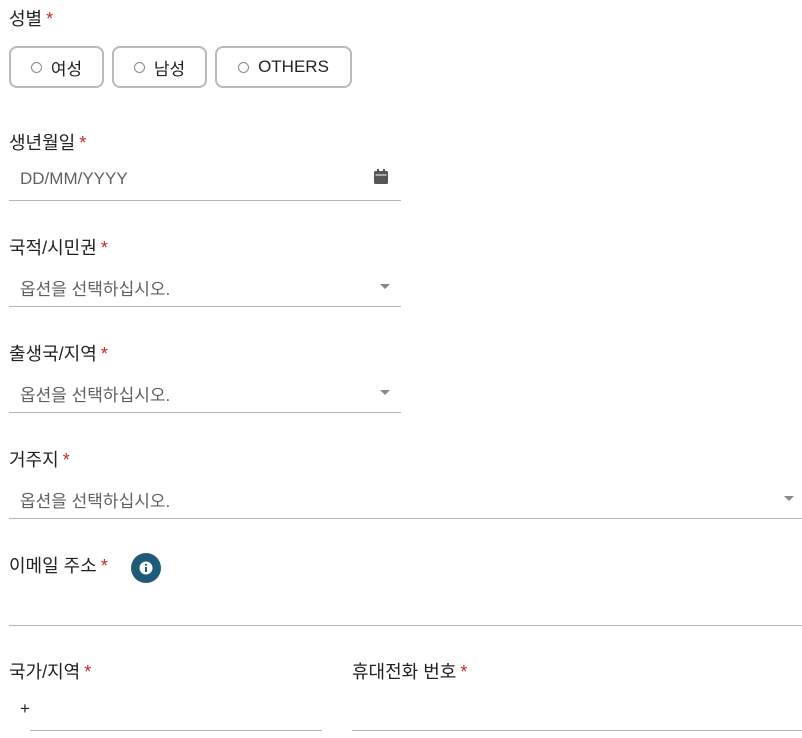 The height and width of the screenshot is (738, 802). What do you see at coordinates (26, 19) in the screenshot?
I see `gender-label-text: 성별` at bounding box center [26, 19].